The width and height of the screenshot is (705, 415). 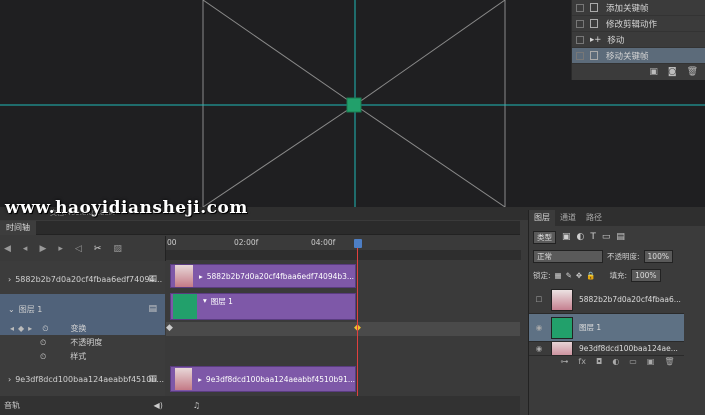 What do you see at coordinates (581, 237) in the screenshot?
I see `filter-adjust-icon: ◐` at bounding box center [581, 237].